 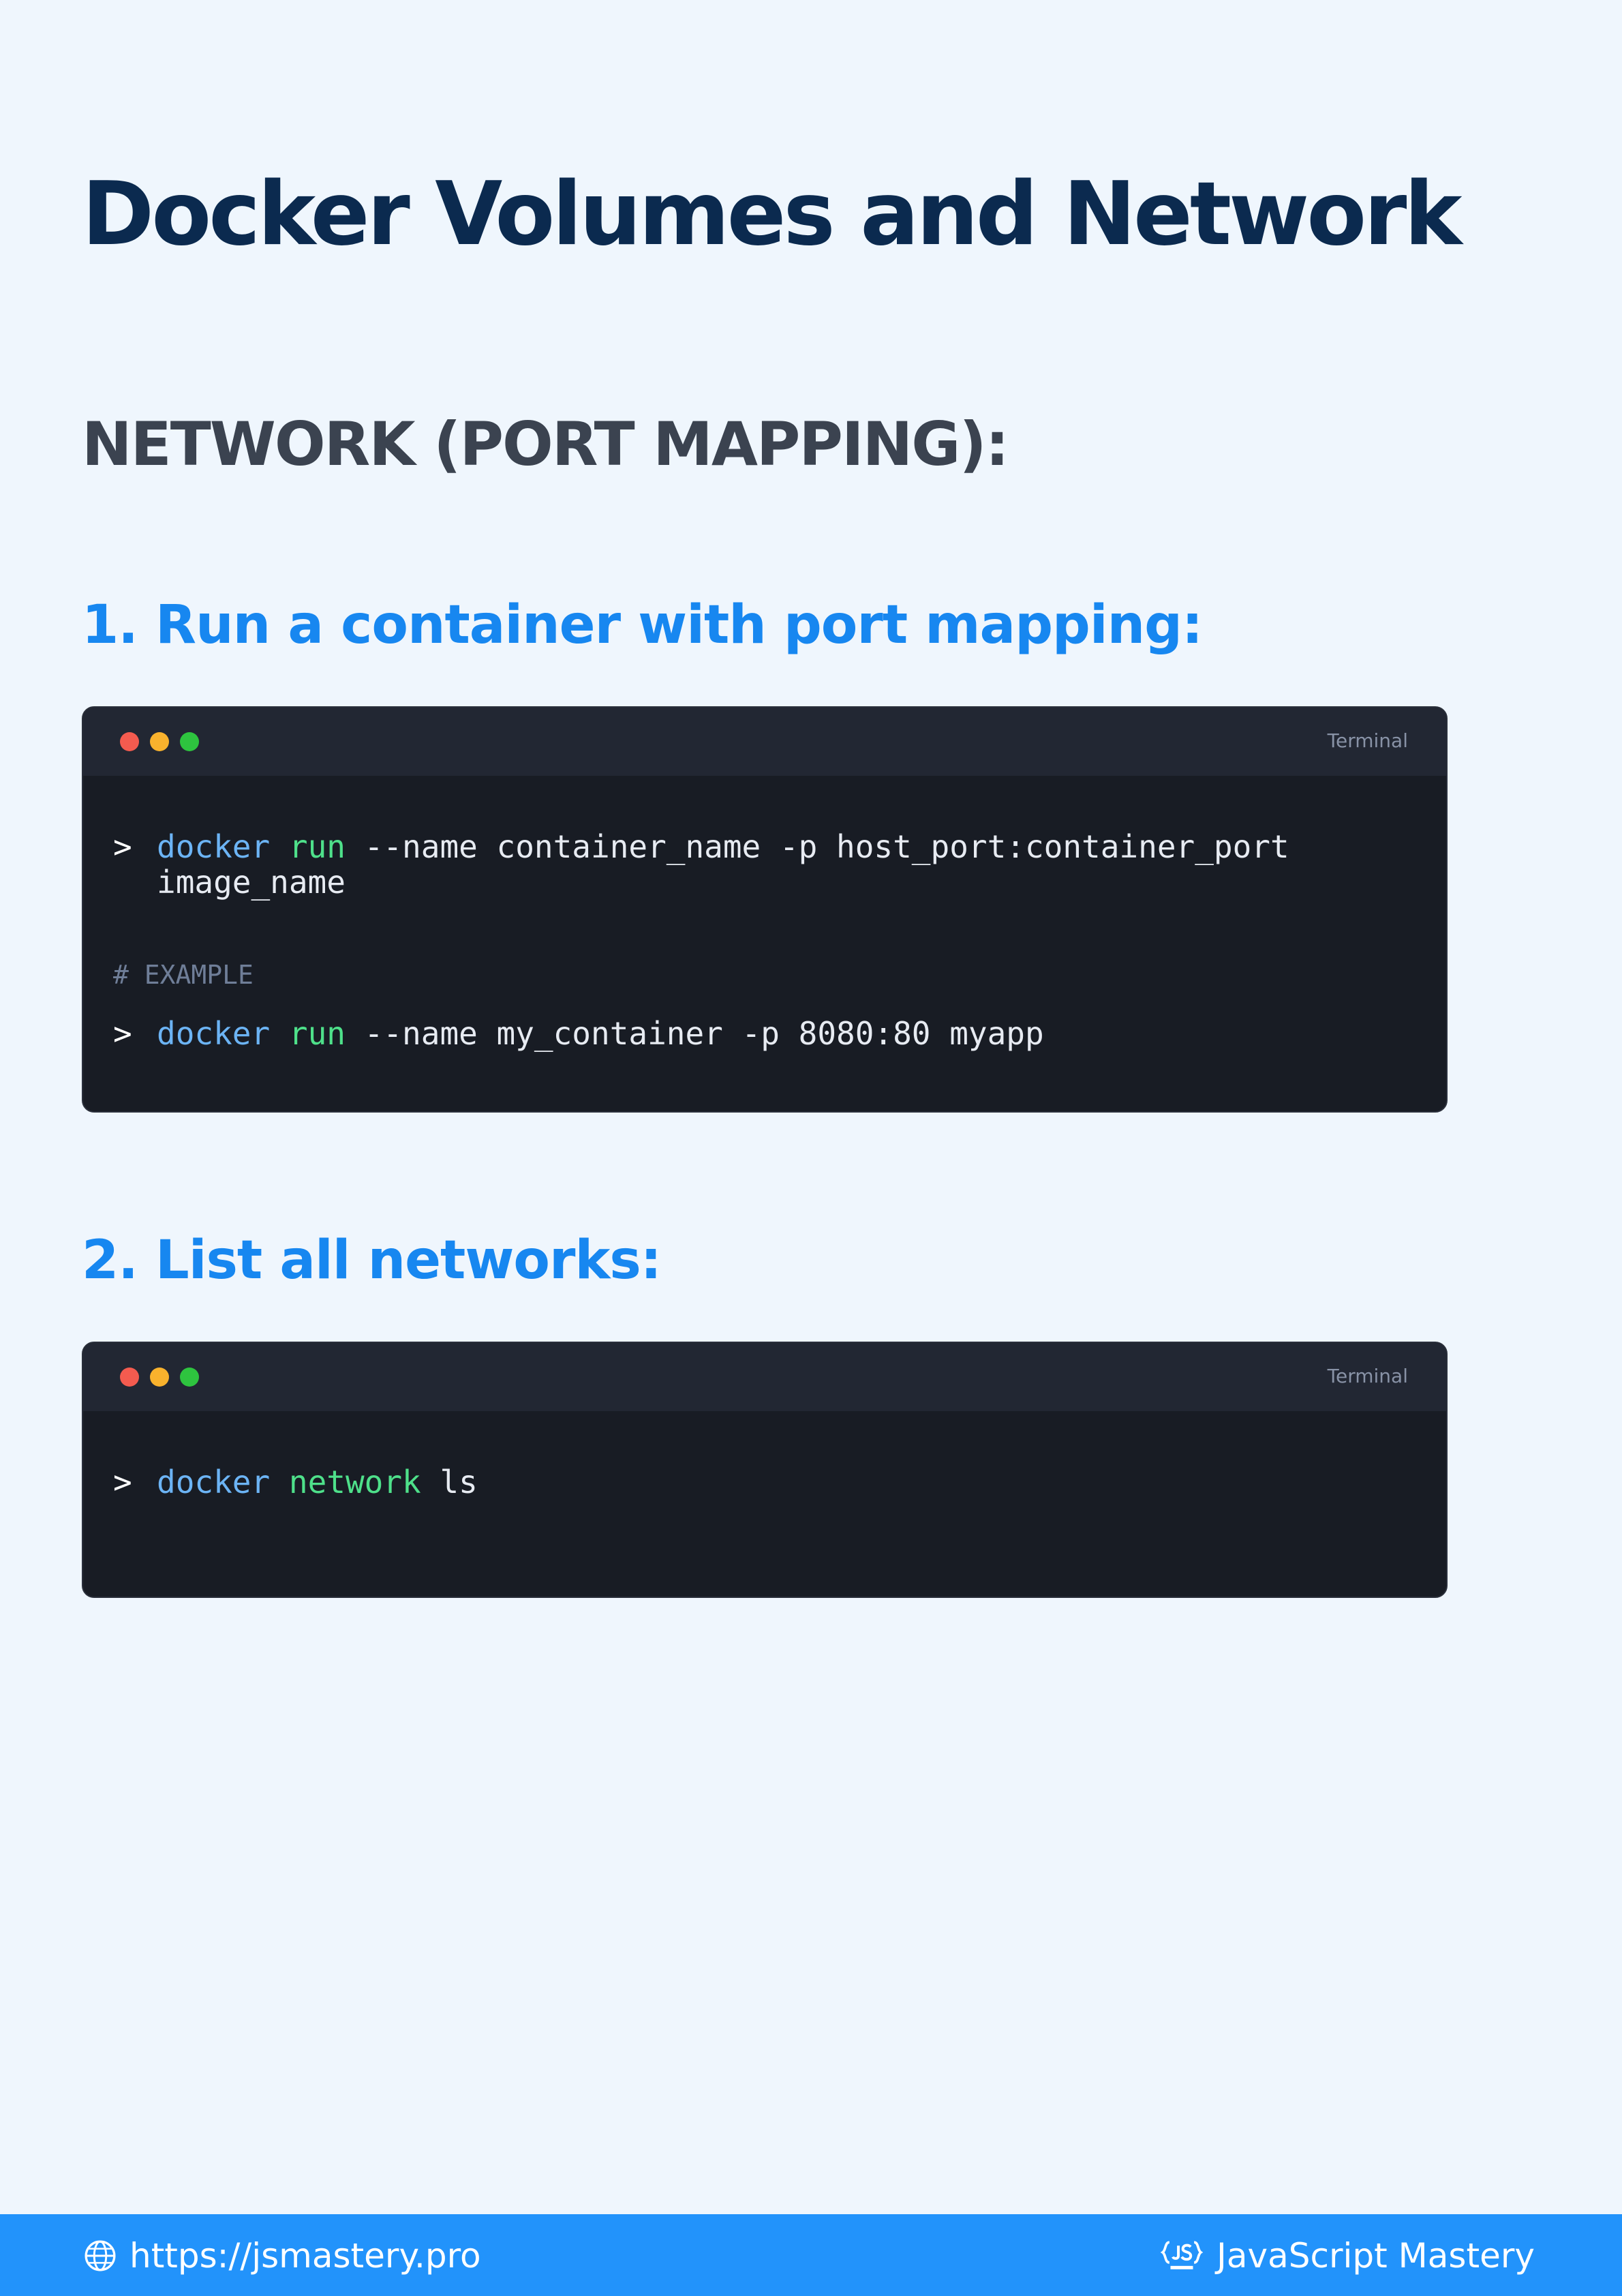 I want to click on command-text: docker network ls, so click(x=787, y=1482).